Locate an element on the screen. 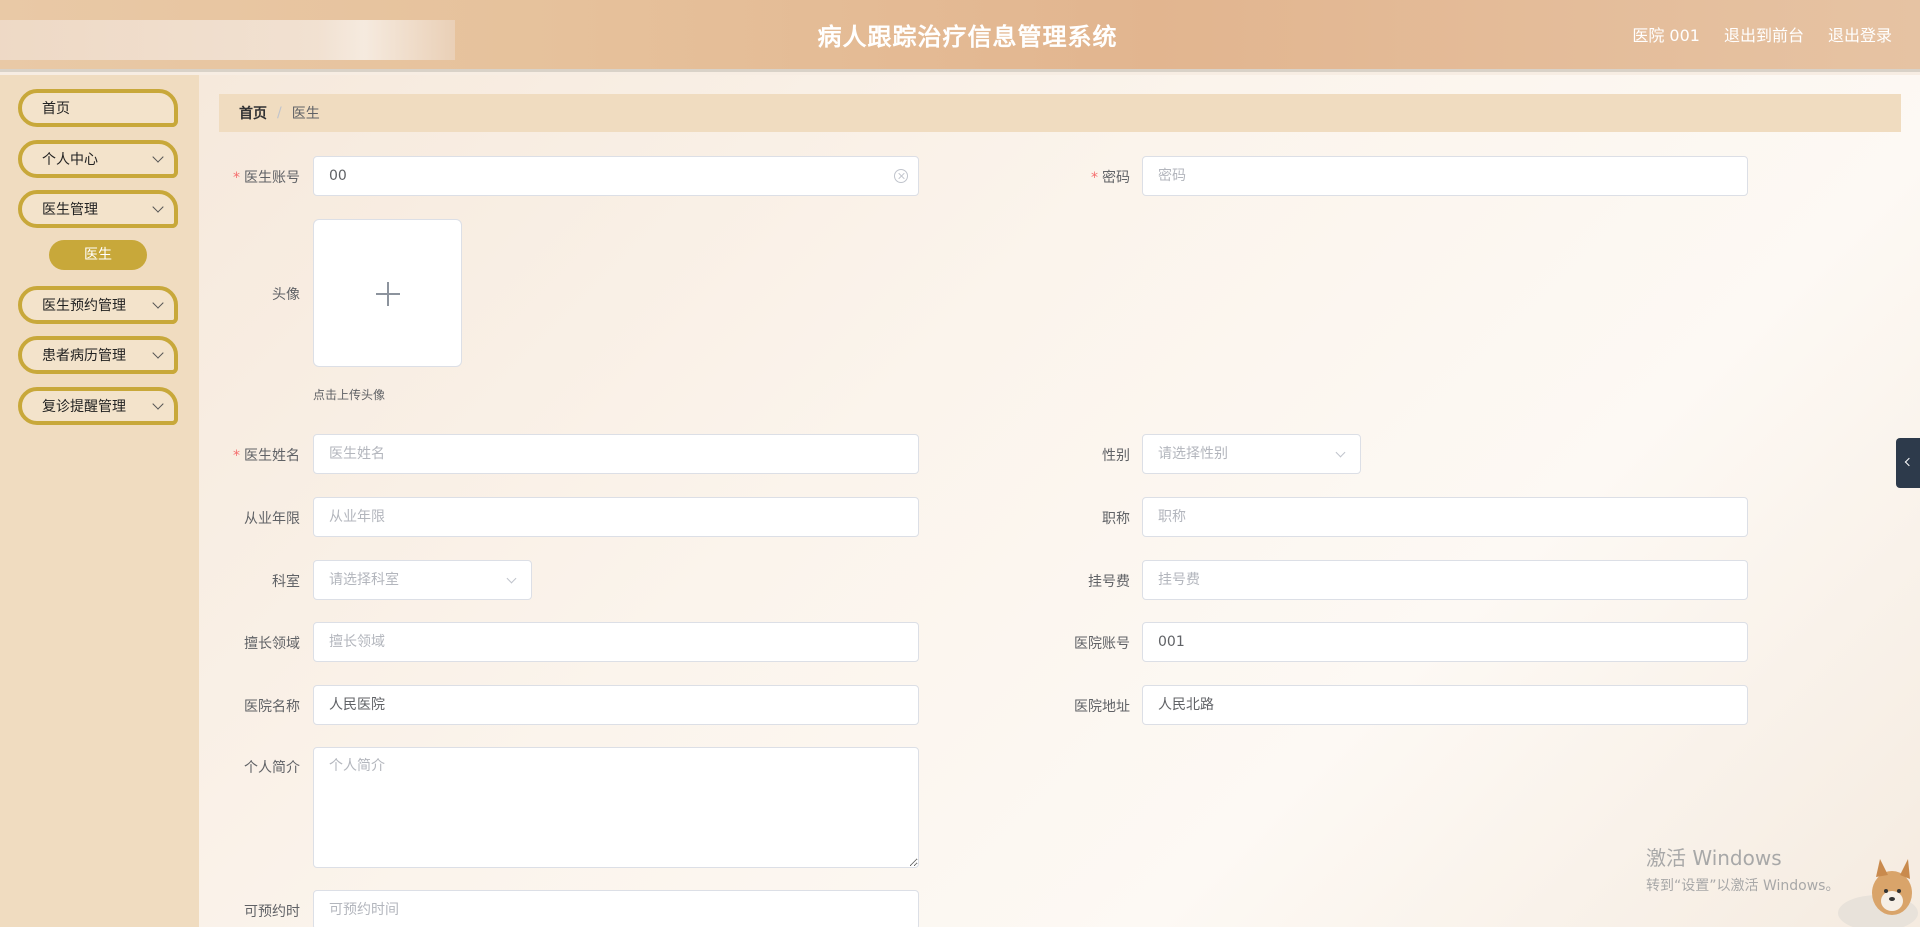 The image size is (1920, 927). sidebar-item-profile: 个人中心 is located at coordinates (98, 159).